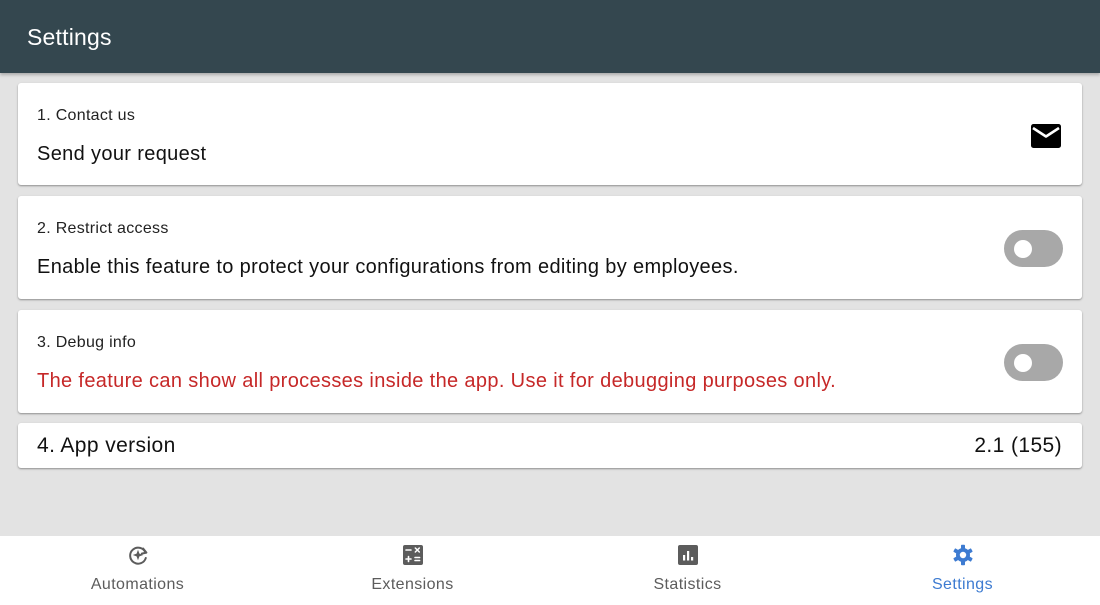 Image resolution: width=1100 pixels, height=605 pixels. Describe the element at coordinates (550, 445) in the screenshot. I see `app-version-card: 4. App version 2.1 (155)` at that location.